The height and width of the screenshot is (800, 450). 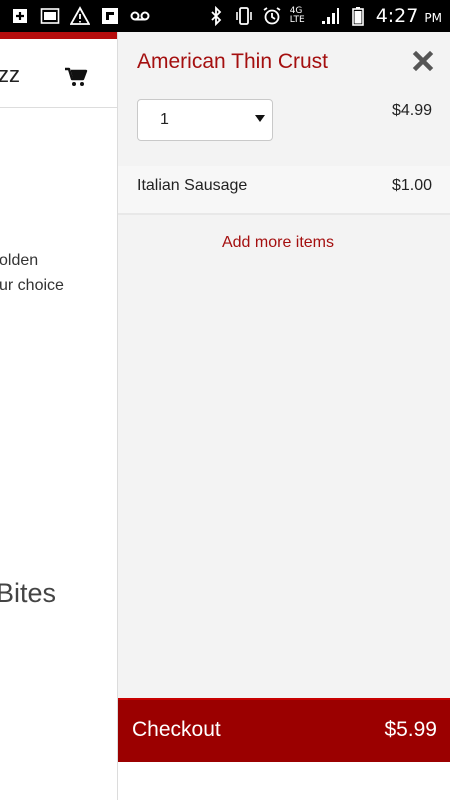 I want to click on notification-icons, so click(x=80, y=16).